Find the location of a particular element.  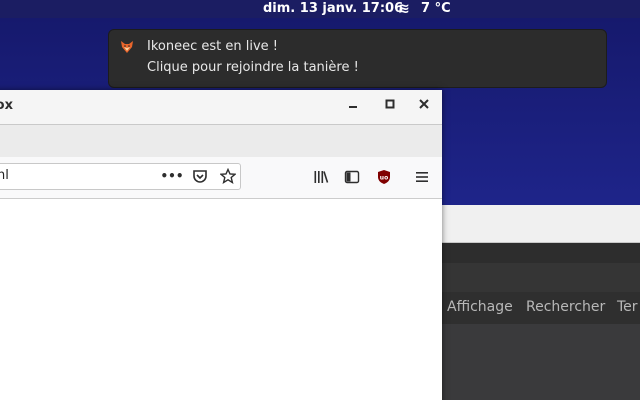

url-text: nl is located at coordinates (4, 175).